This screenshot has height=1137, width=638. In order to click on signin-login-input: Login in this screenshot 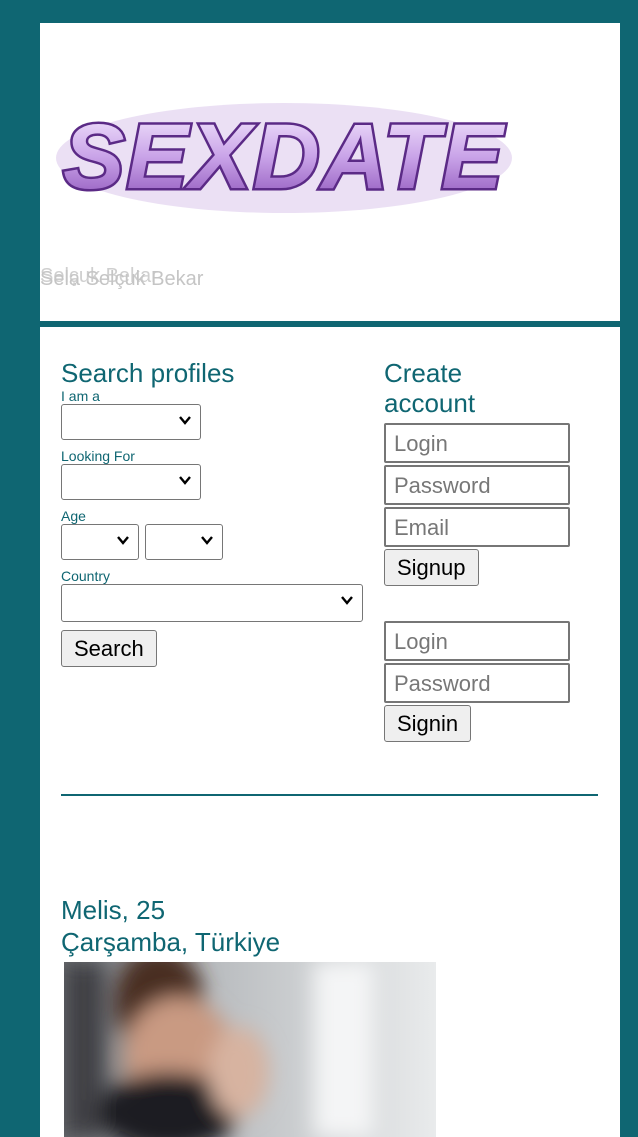, I will do `click(477, 641)`.